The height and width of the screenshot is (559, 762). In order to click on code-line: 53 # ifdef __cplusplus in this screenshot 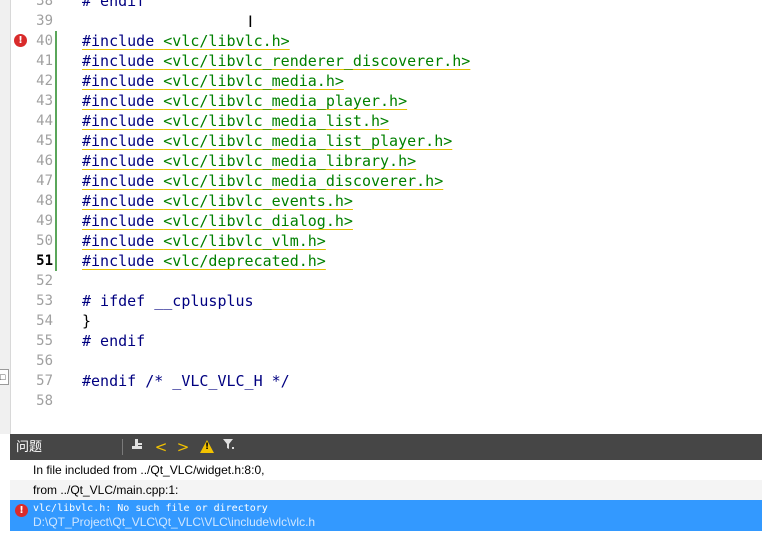, I will do `click(381, 301)`.